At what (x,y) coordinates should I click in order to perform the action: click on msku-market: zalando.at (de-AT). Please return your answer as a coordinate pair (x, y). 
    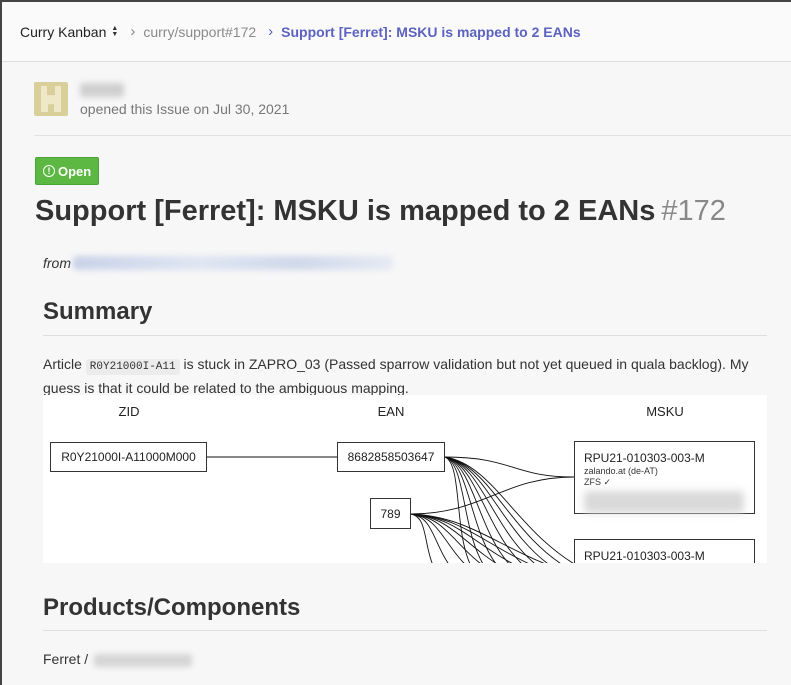
    Looking at the image, I should click on (621, 471).